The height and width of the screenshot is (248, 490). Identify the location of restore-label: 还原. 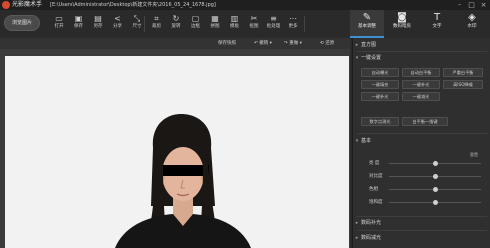
(330, 43).